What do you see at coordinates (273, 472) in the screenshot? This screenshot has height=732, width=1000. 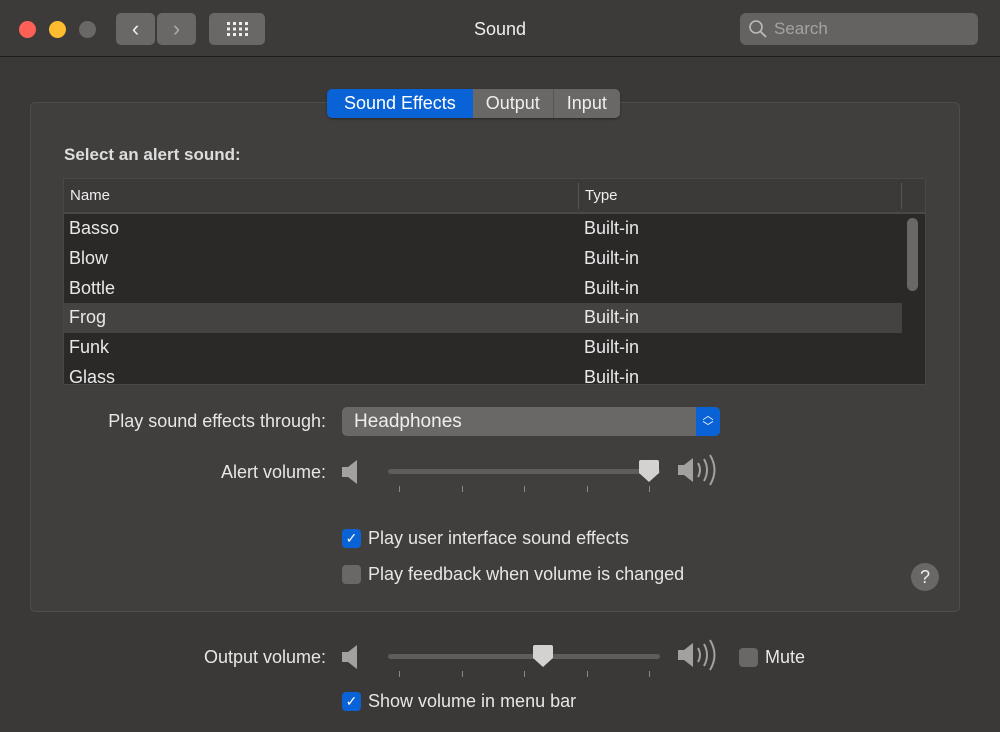 I see `alert-volume-label: Alert volume:` at bounding box center [273, 472].